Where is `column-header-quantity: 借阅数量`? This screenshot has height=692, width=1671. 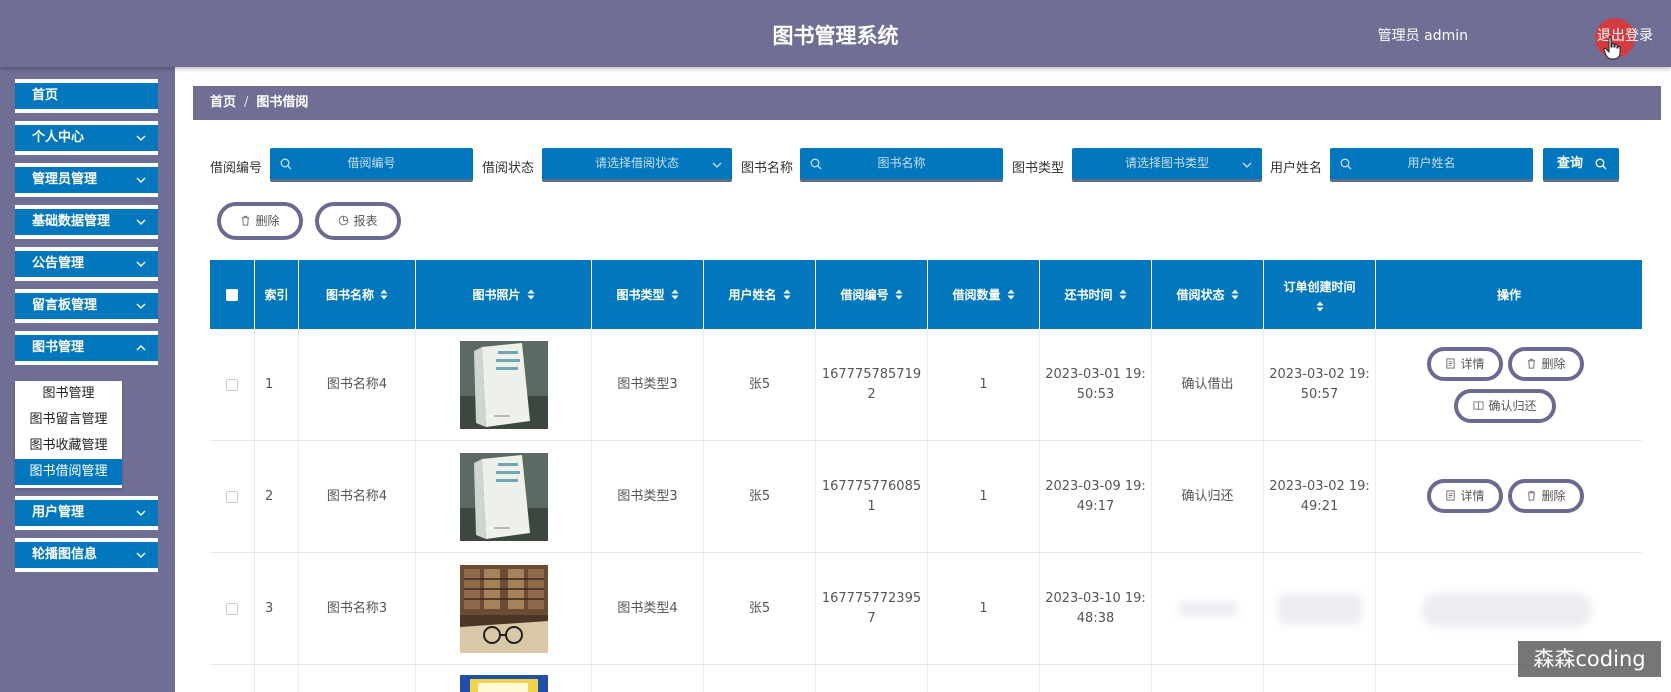 column-header-quantity: 借阅数量 is located at coordinates (984, 294).